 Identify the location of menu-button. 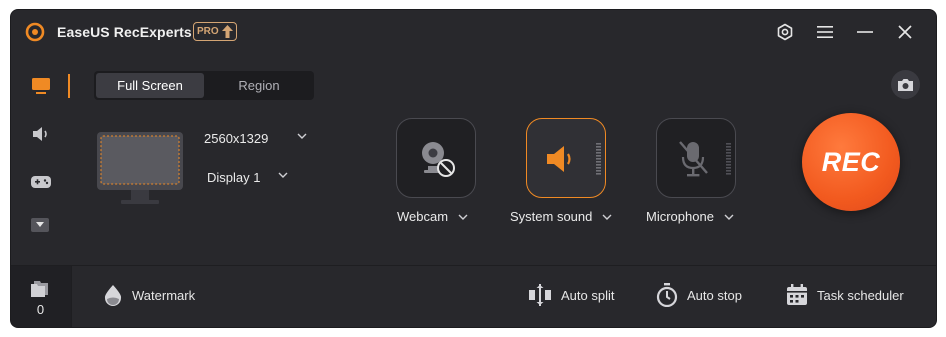
(825, 32).